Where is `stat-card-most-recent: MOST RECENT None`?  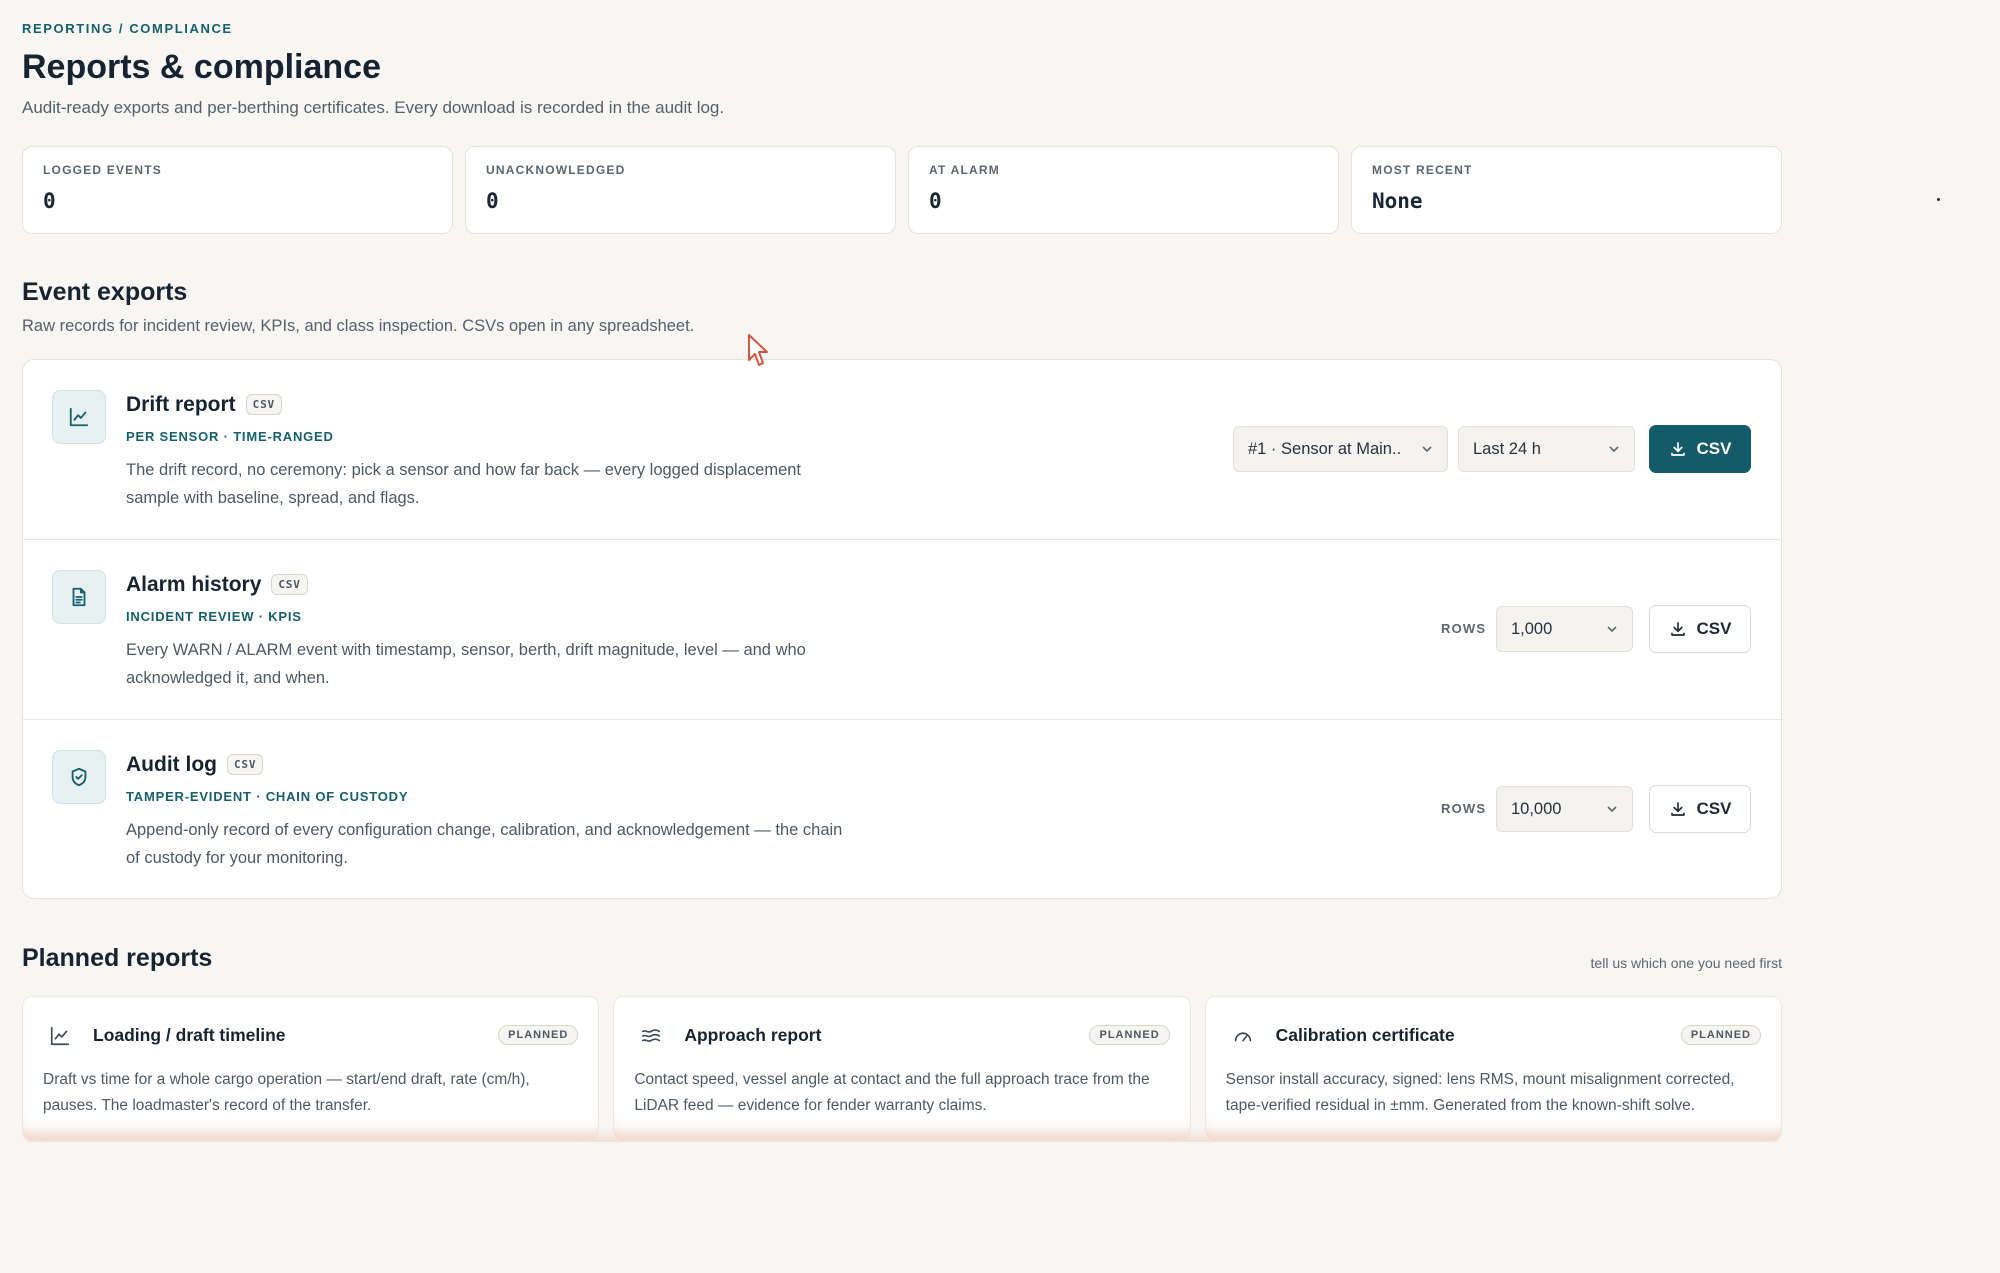
stat-card-most-recent: MOST RECENT None is located at coordinates (1566, 190).